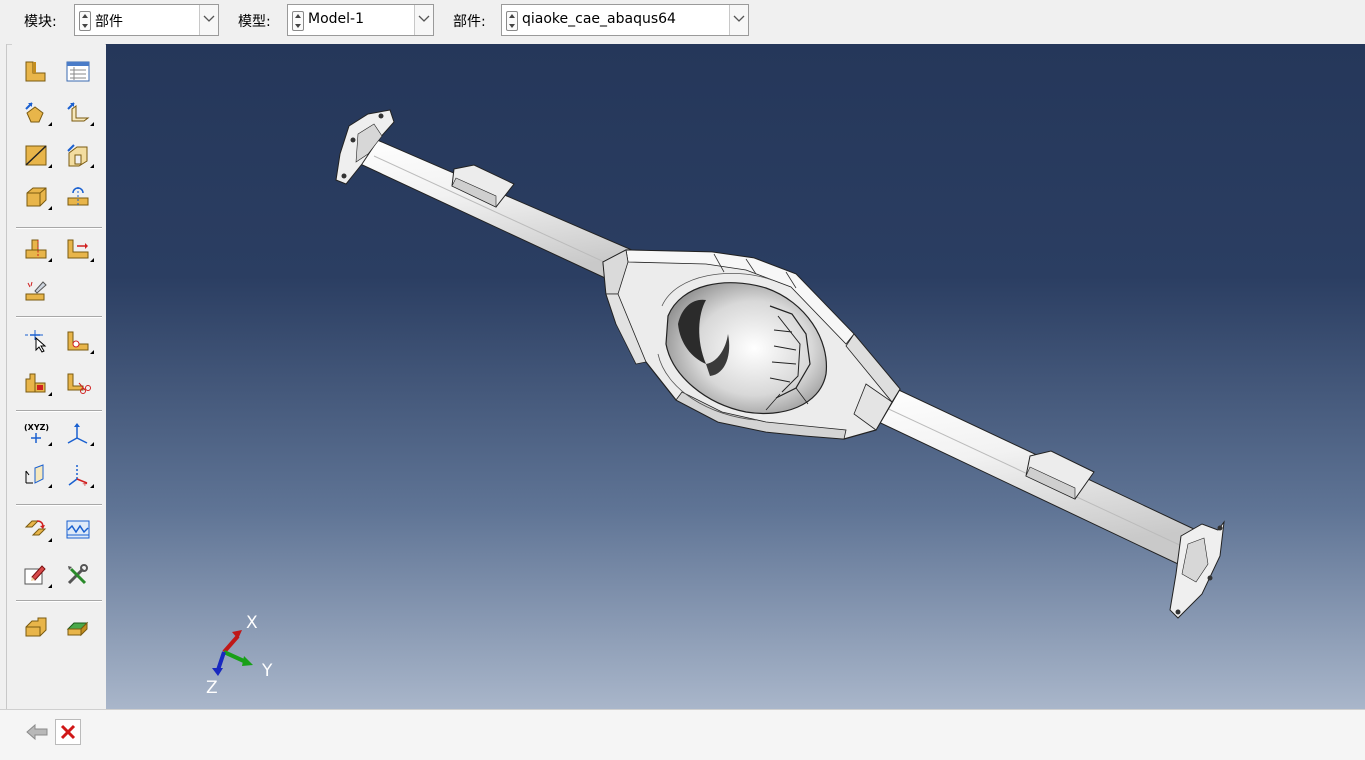  I want to click on query-icon, so click(78, 341).